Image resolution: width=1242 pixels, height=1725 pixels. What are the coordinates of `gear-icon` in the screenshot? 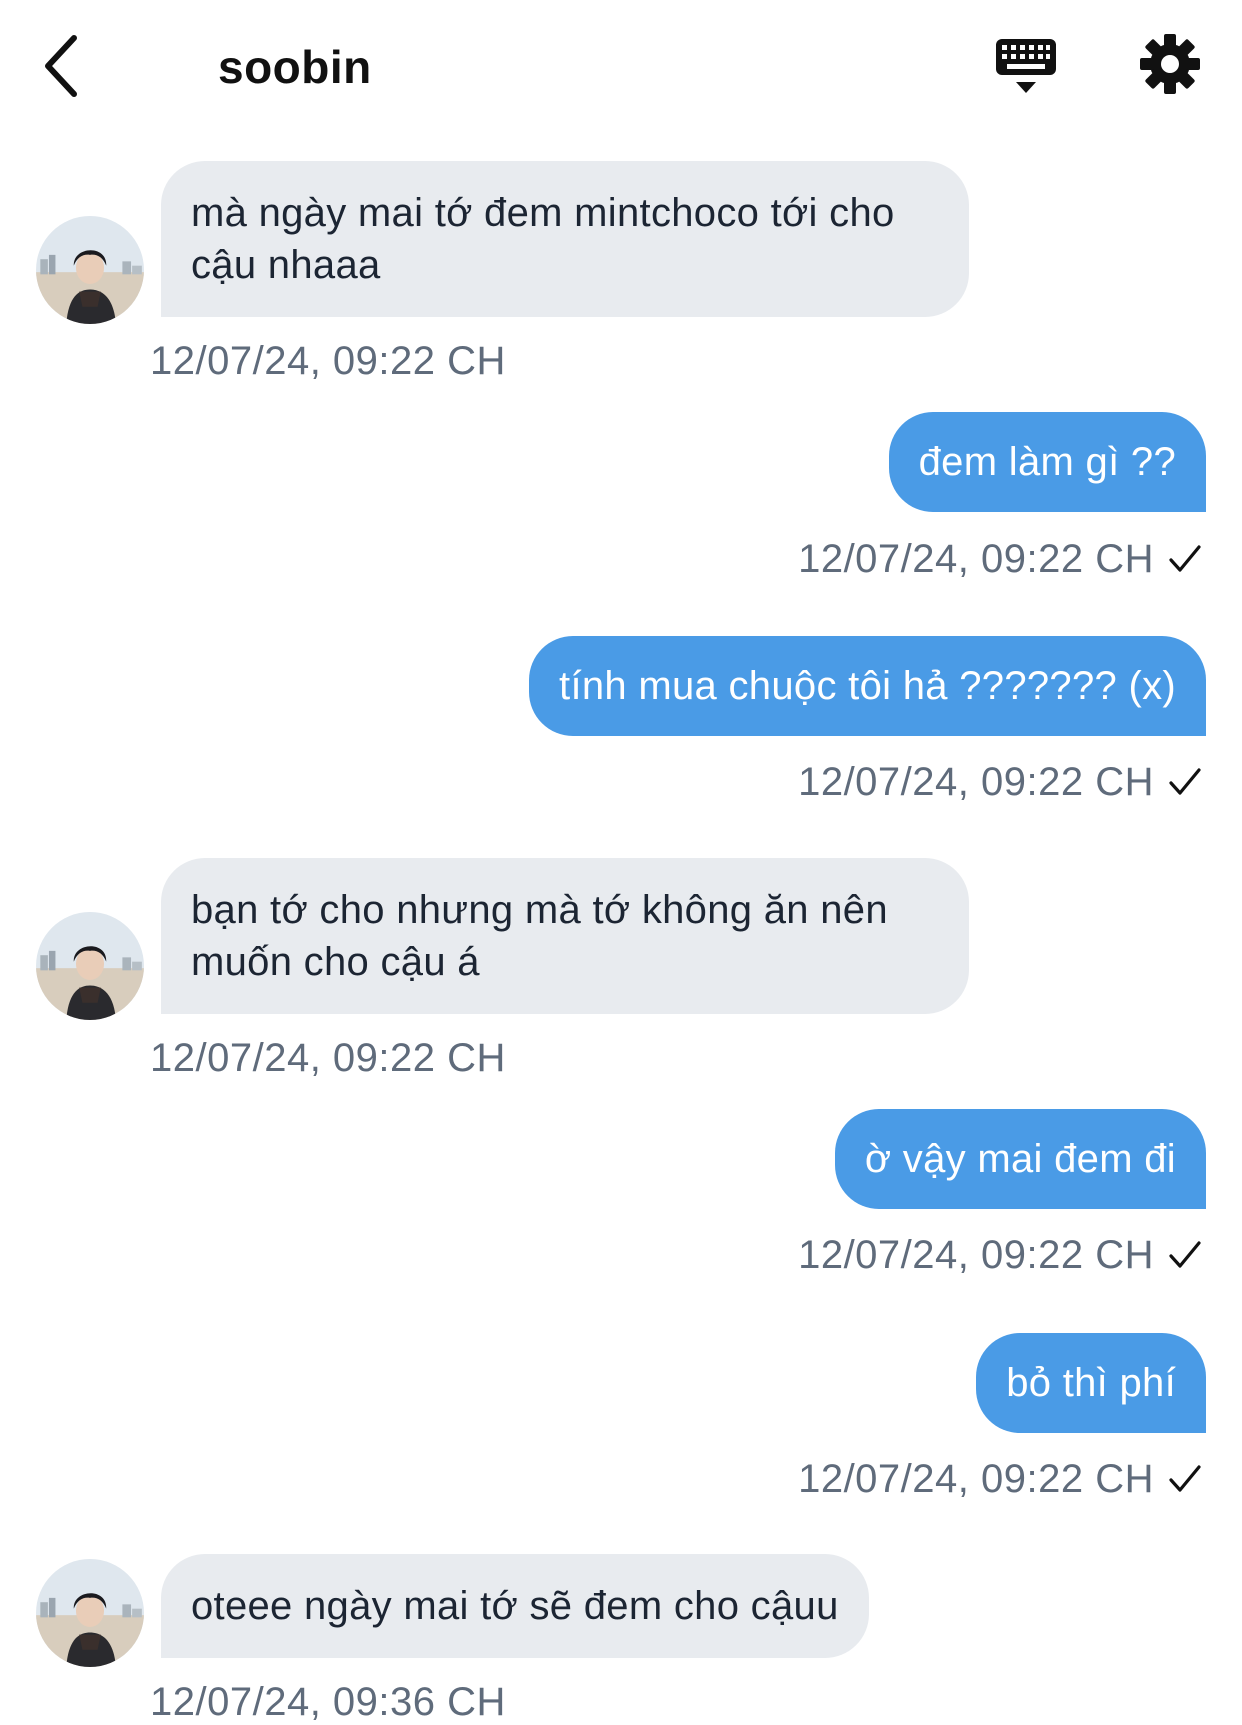 It's located at (1170, 64).